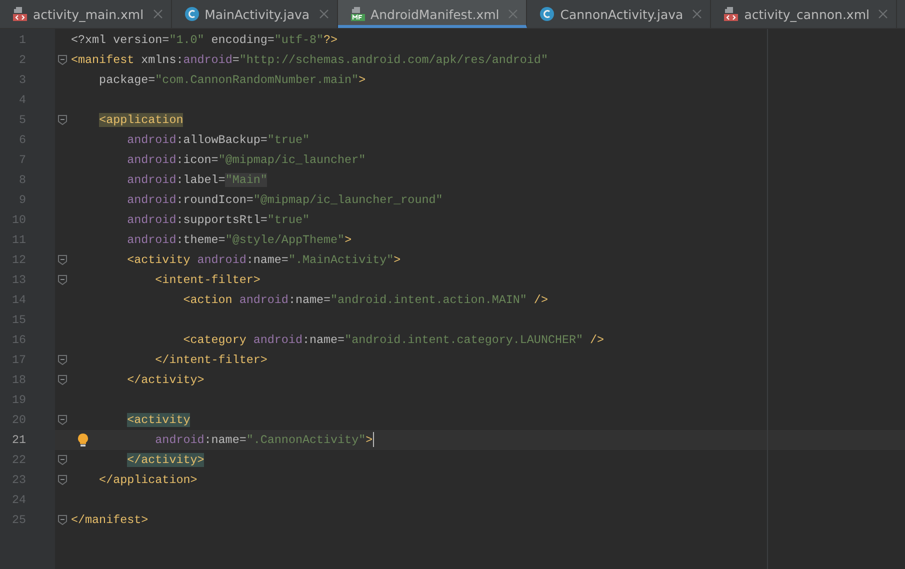 Image resolution: width=905 pixels, height=569 pixels. I want to click on code-line: android:label="Main", so click(197, 180).